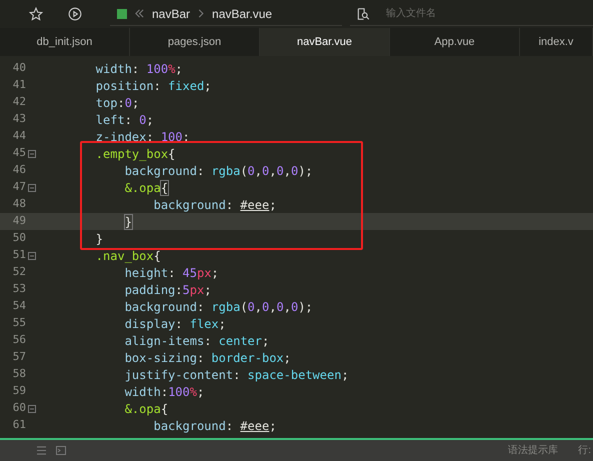 This screenshot has height=461, width=593. What do you see at coordinates (138, 69) in the screenshot?
I see `code-line: width: 100%;` at bounding box center [138, 69].